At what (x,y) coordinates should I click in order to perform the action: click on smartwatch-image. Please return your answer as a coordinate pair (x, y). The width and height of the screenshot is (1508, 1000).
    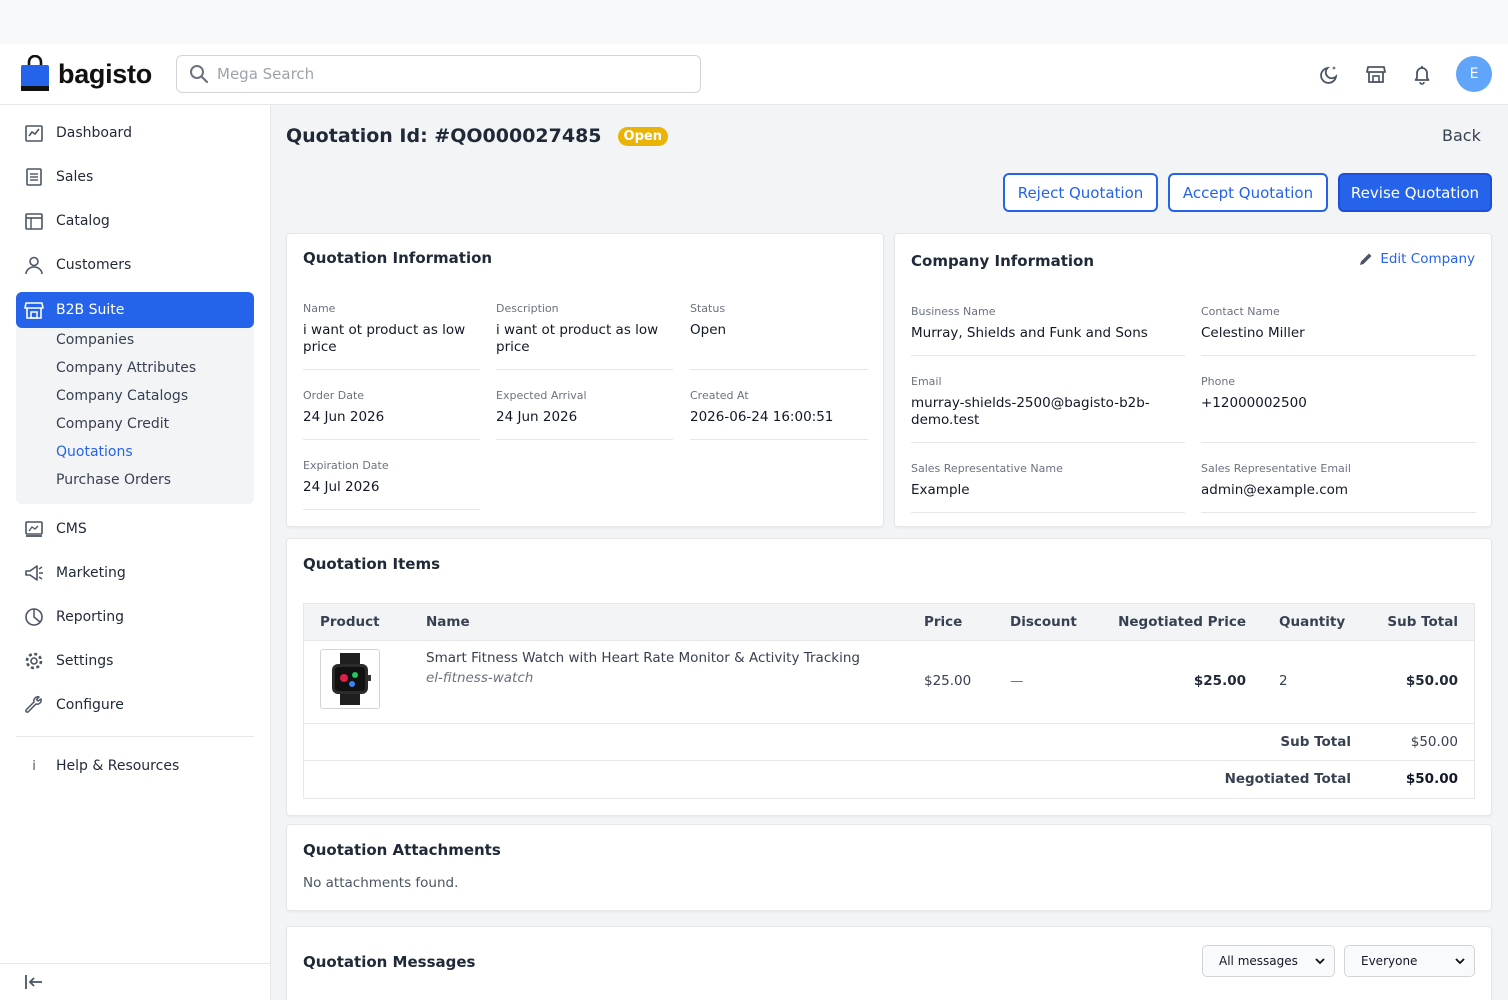
    Looking at the image, I should click on (351, 679).